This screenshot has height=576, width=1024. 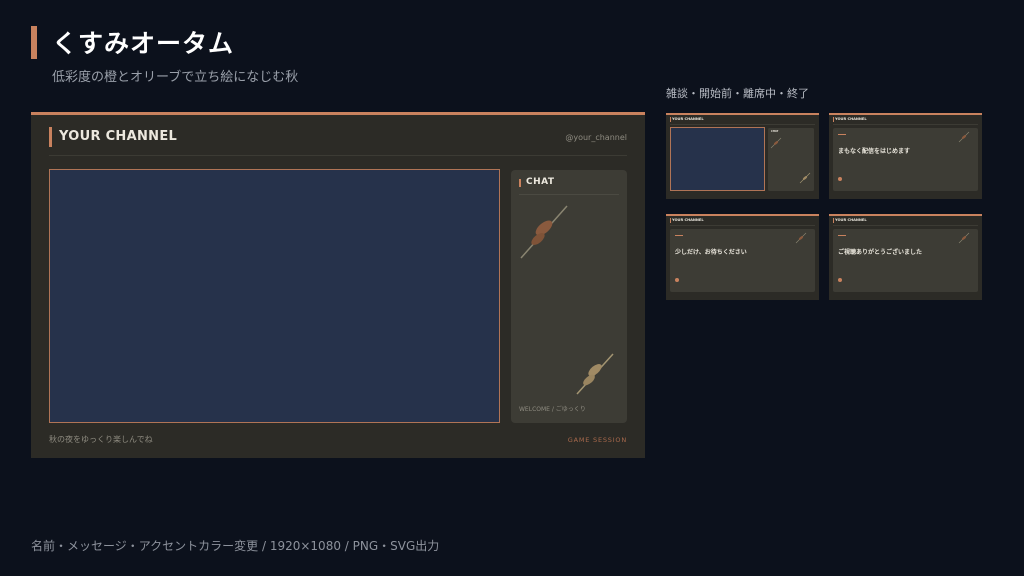 I want to click on chat-divider, so click(x=569, y=194).